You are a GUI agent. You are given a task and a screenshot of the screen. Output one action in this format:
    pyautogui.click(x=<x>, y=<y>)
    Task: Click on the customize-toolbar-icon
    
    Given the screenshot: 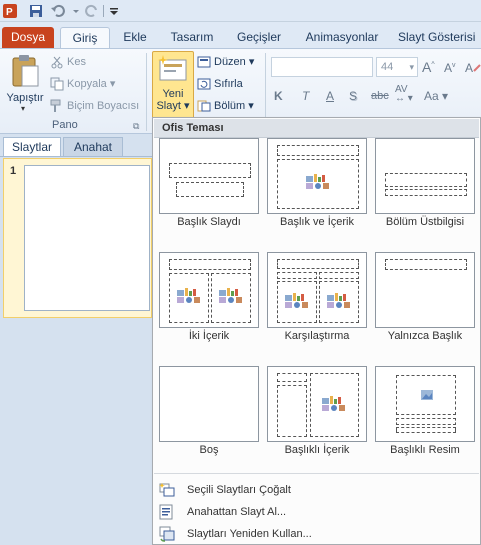 What is the action you would take?
    pyautogui.click(x=114, y=11)
    